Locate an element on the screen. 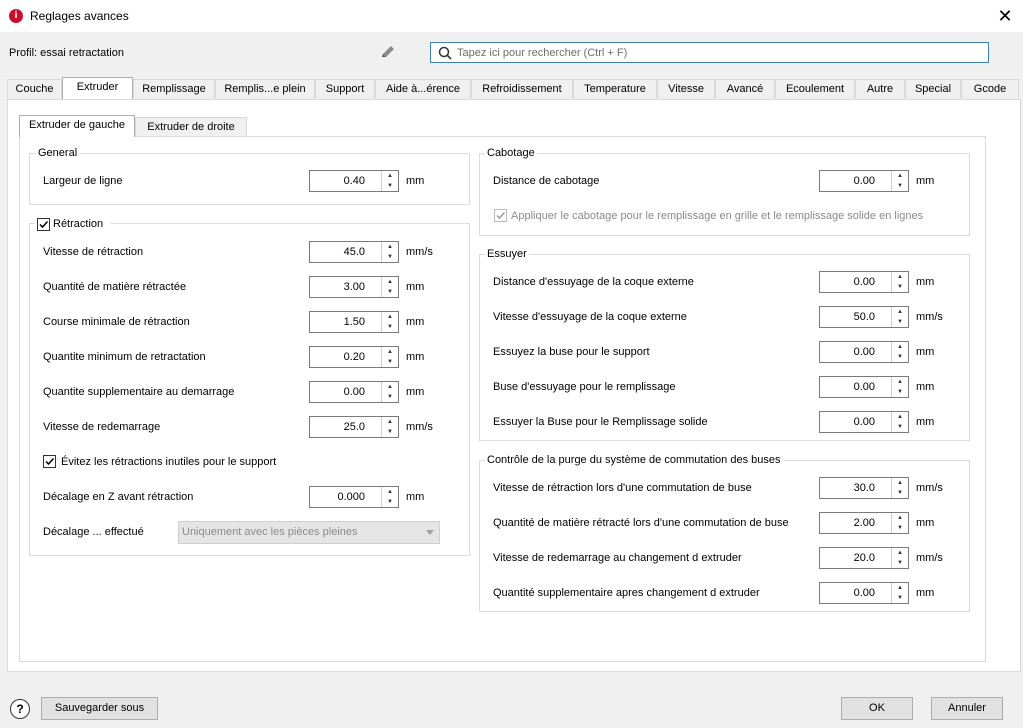  cabotage-distance-spinbox: 0.00 ▲ ▼ is located at coordinates (864, 181).